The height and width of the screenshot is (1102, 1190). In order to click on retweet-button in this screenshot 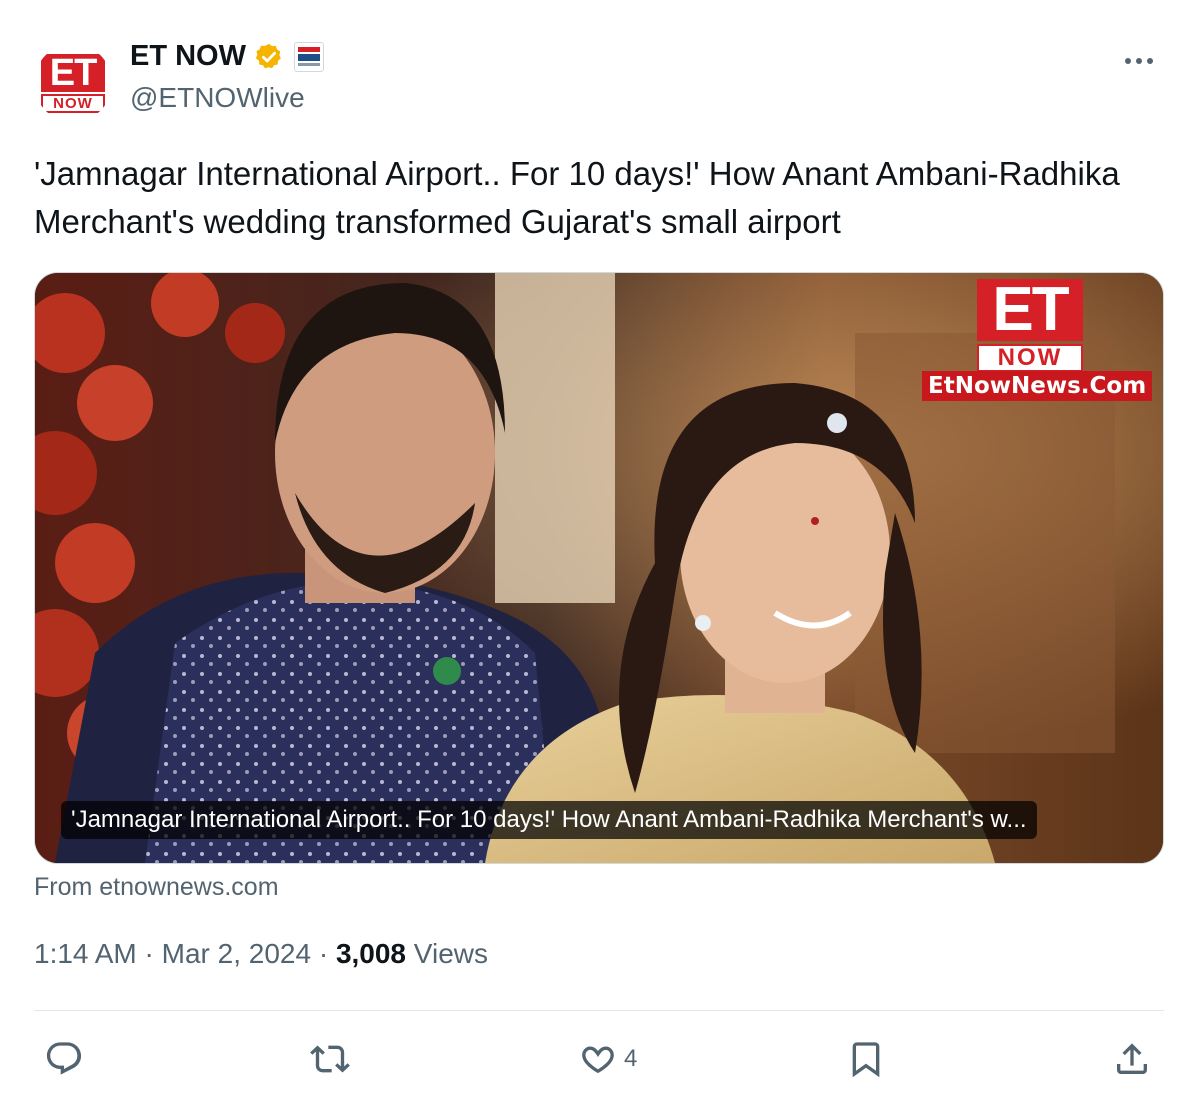, I will do `click(330, 1059)`.